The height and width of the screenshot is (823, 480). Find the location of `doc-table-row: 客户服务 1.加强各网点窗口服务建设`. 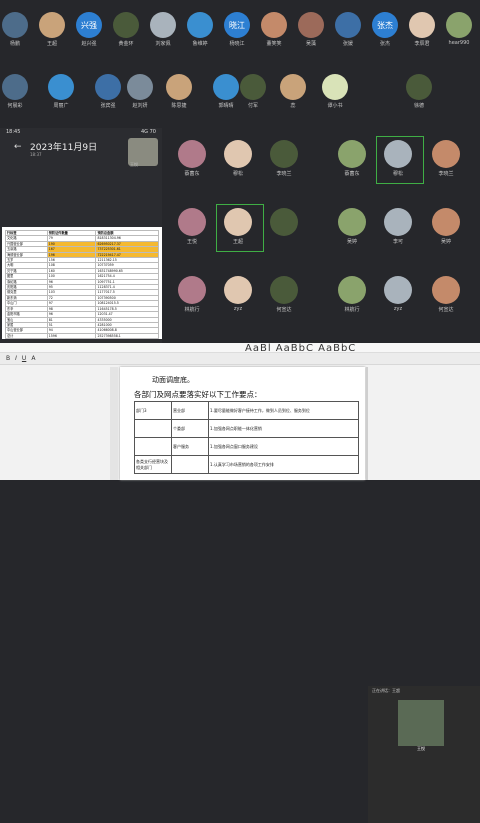

doc-table-row: 客户服务 1.加强各网点窗口服务建设 is located at coordinates (246, 446).